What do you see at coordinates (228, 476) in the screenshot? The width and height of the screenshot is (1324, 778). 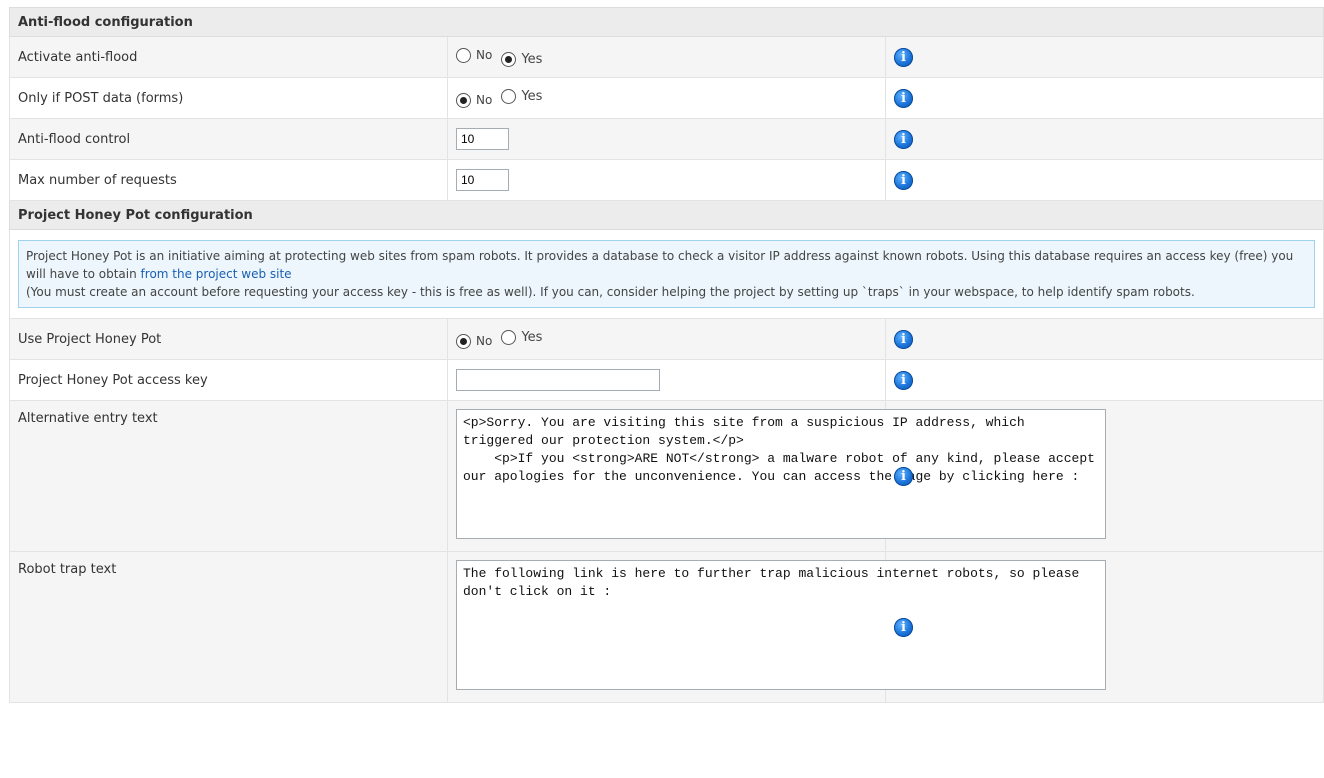 I see `field-label: Alternative entry text` at bounding box center [228, 476].